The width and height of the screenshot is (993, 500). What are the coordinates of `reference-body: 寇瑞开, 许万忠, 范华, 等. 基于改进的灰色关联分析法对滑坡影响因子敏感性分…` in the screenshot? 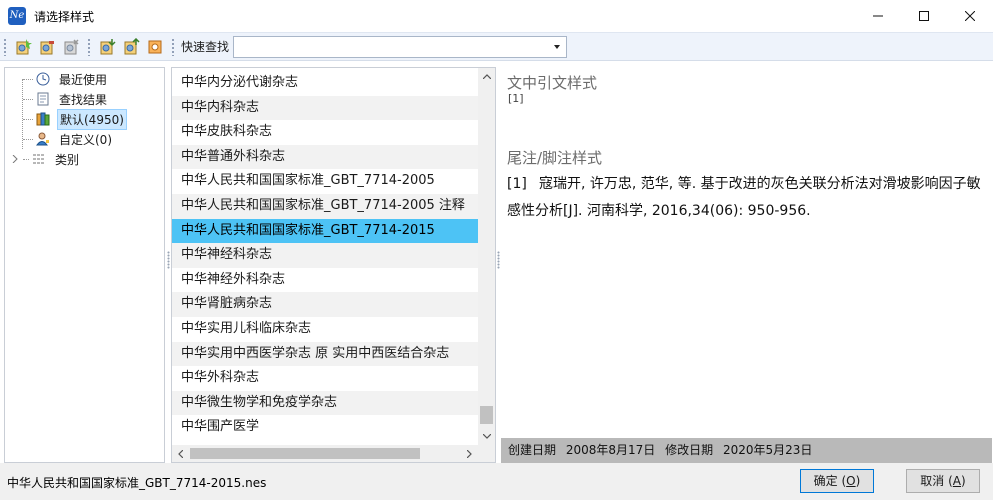 It's located at (744, 197).